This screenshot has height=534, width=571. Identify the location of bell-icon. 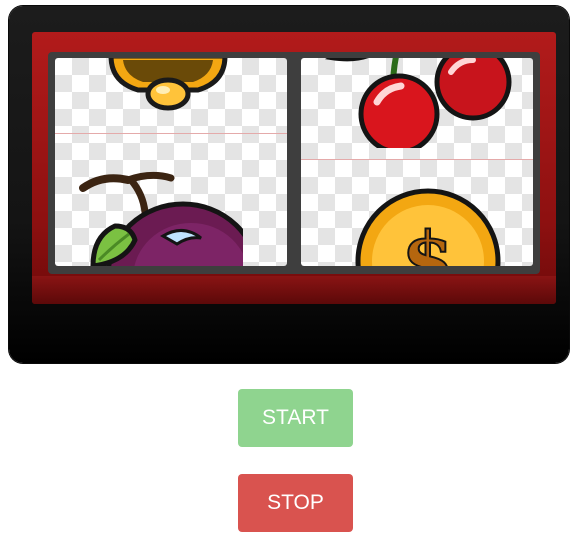
(168, 84).